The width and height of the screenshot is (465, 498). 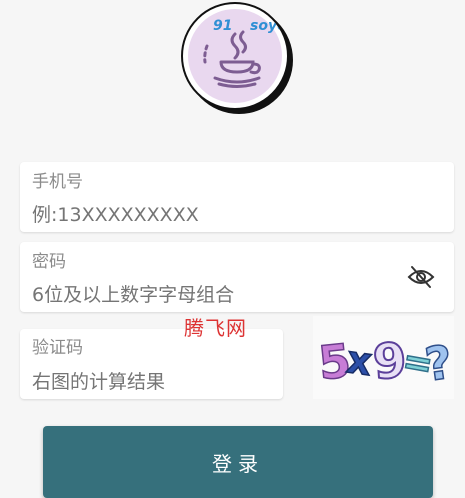 What do you see at coordinates (268, 26) in the screenshot?
I see `logo-text-right: soyo` at bounding box center [268, 26].